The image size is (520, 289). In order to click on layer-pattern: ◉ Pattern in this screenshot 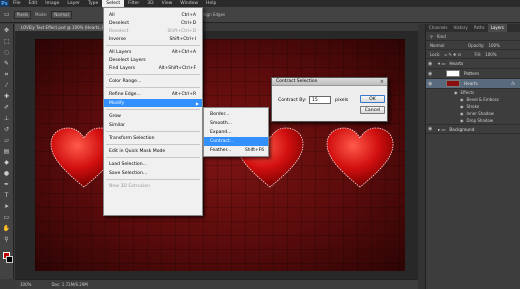, I will do `click(473, 74)`.